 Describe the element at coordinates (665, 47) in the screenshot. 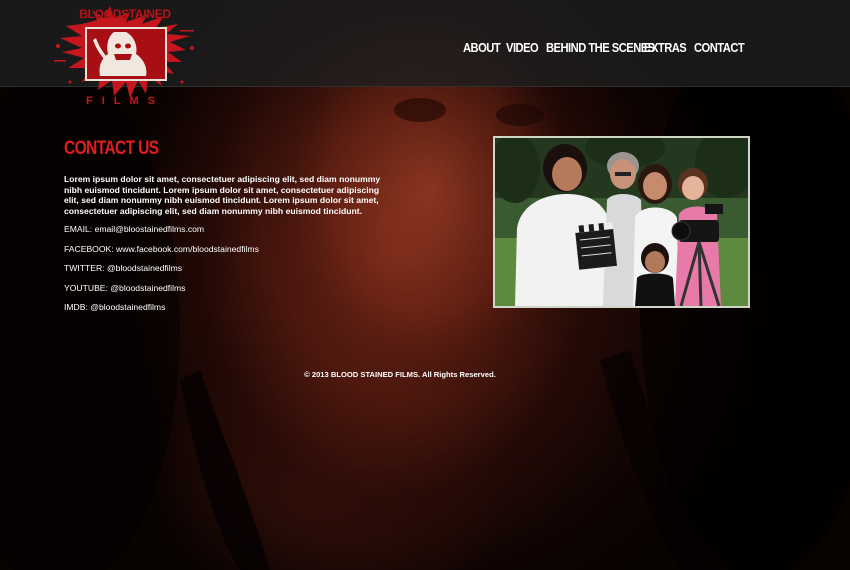

I see `nav-extras: EXTRAS` at that location.